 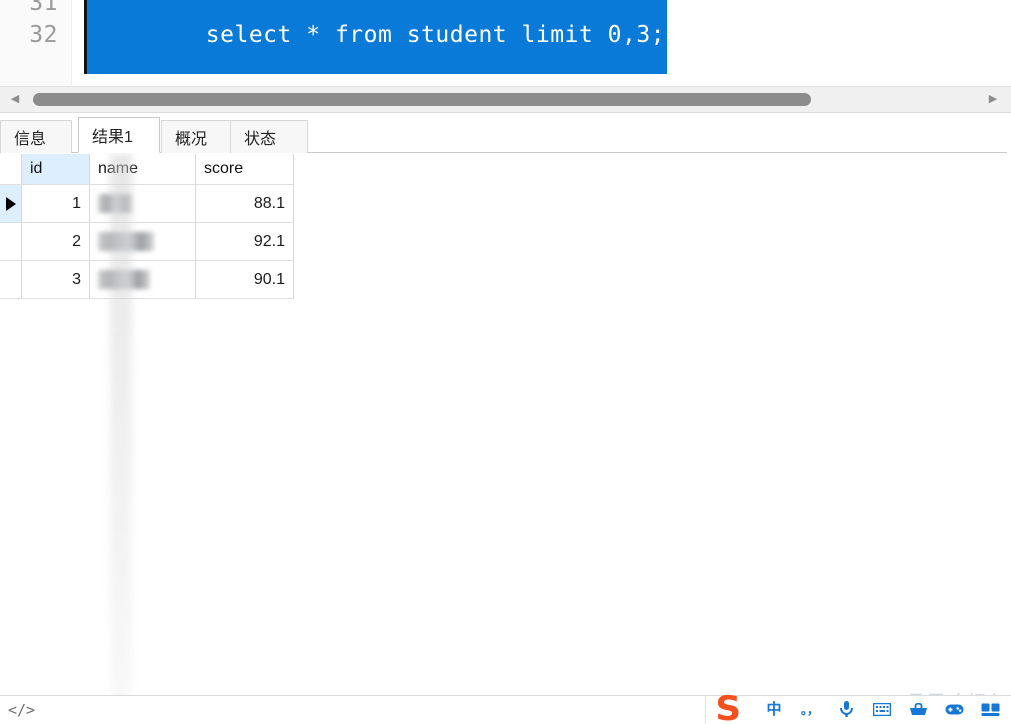 I want to click on result-tab-2: 概况, so click(x=196, y=136).